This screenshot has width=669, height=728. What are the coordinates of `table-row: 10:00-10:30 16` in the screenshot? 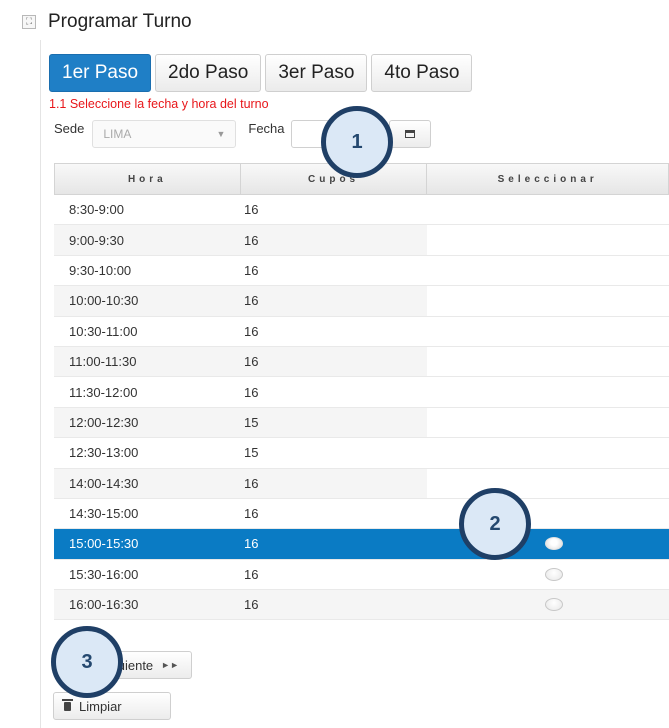 It's located at (361, 301).